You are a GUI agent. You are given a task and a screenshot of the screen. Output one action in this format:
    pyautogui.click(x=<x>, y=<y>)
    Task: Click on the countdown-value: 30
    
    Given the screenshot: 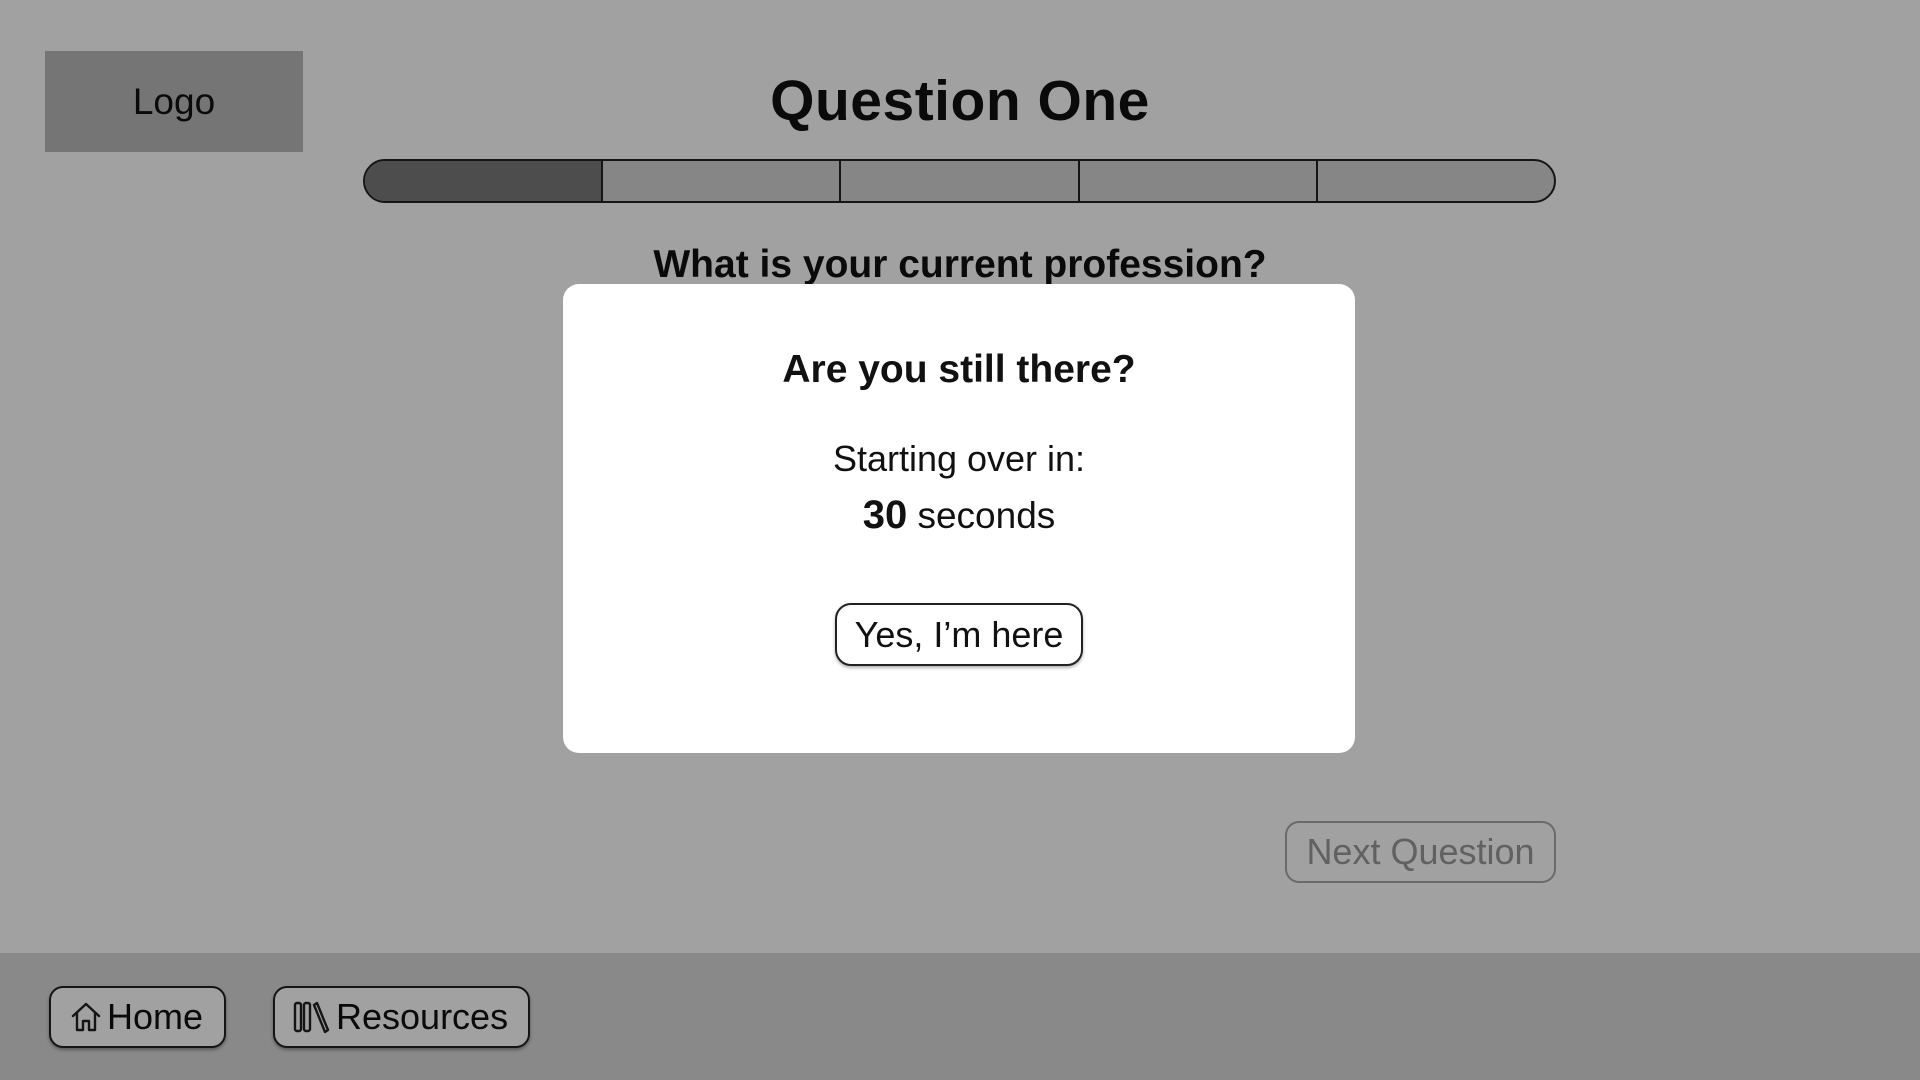 What is the action you would take?
    pyautogui.click(x=885, y=515)
    